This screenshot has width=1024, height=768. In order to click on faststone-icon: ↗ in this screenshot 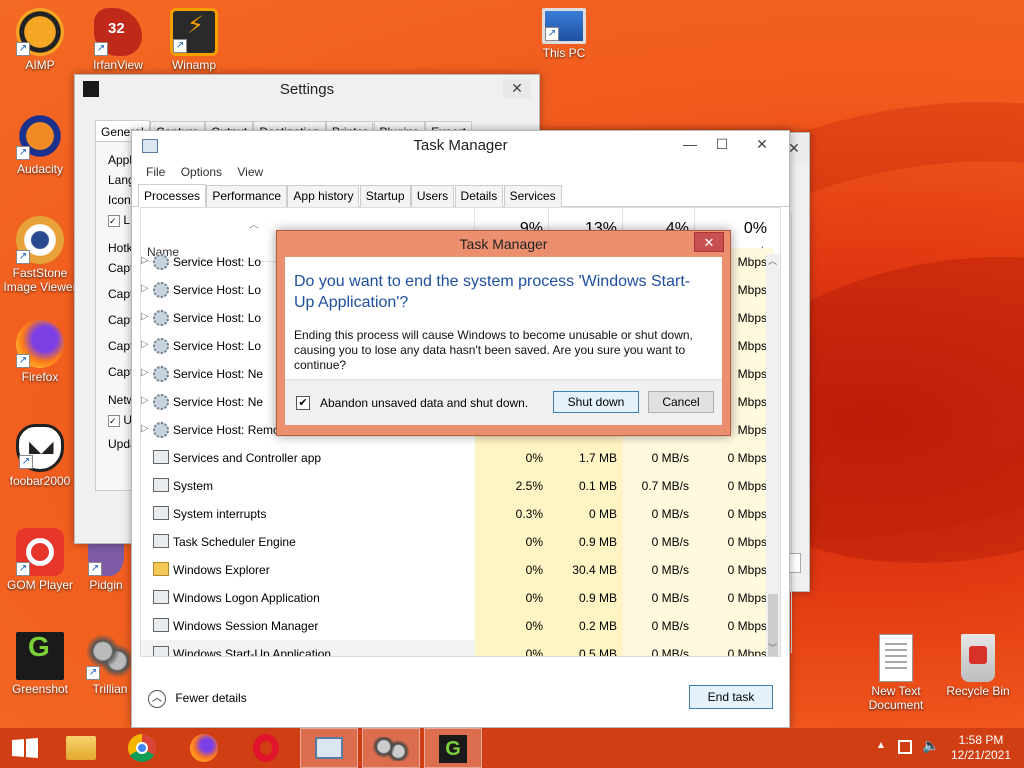, I will do `click(40, 240)`.